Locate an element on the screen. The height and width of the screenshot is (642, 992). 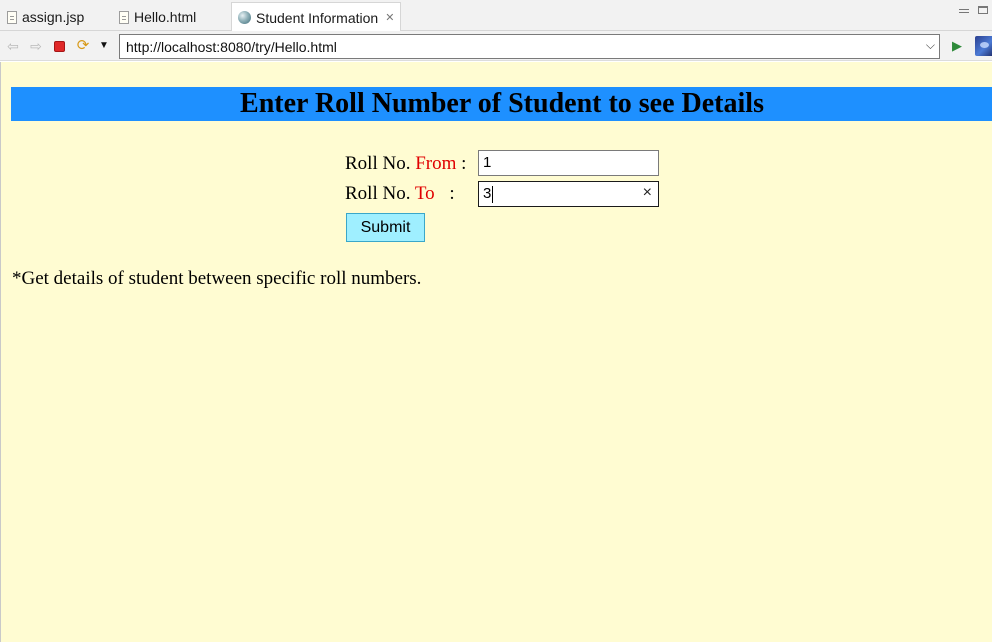
maximize-icon is located at coordinates (983, 10).